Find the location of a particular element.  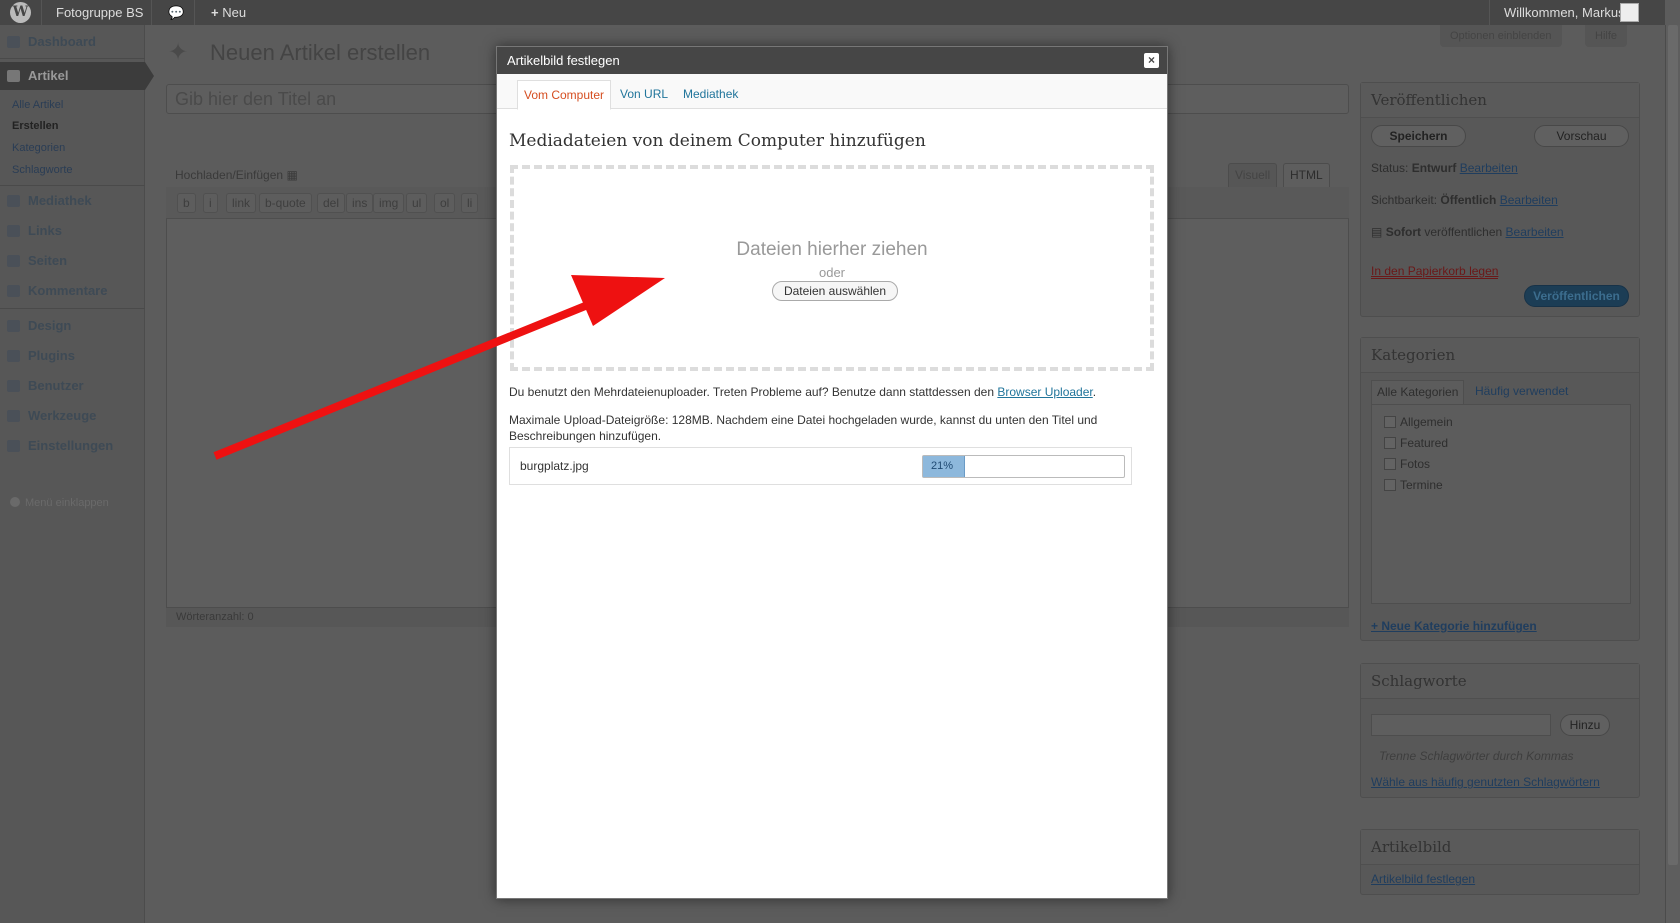

set-featured-image-link: Artikelbild festlegen is located at coordinates (1423, 879).